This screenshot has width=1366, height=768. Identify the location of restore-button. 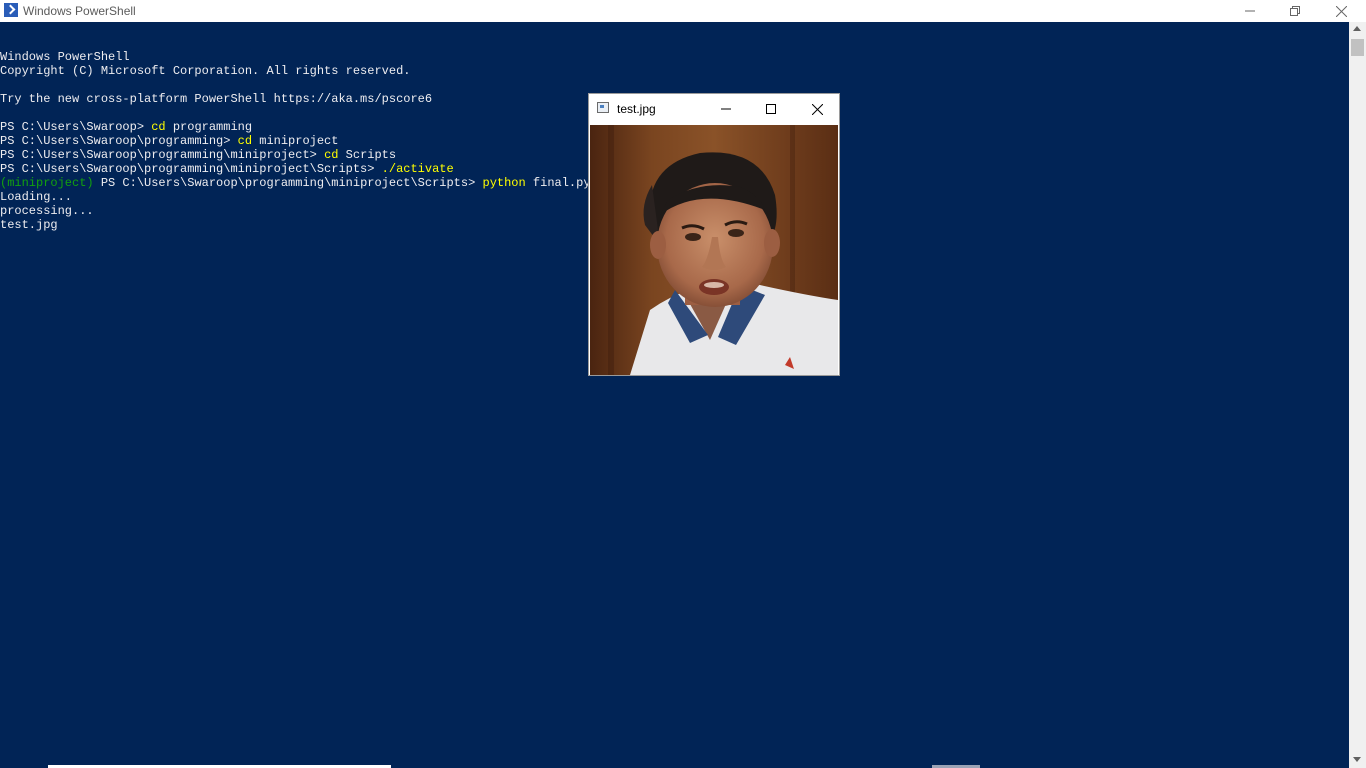
(1295, 11).